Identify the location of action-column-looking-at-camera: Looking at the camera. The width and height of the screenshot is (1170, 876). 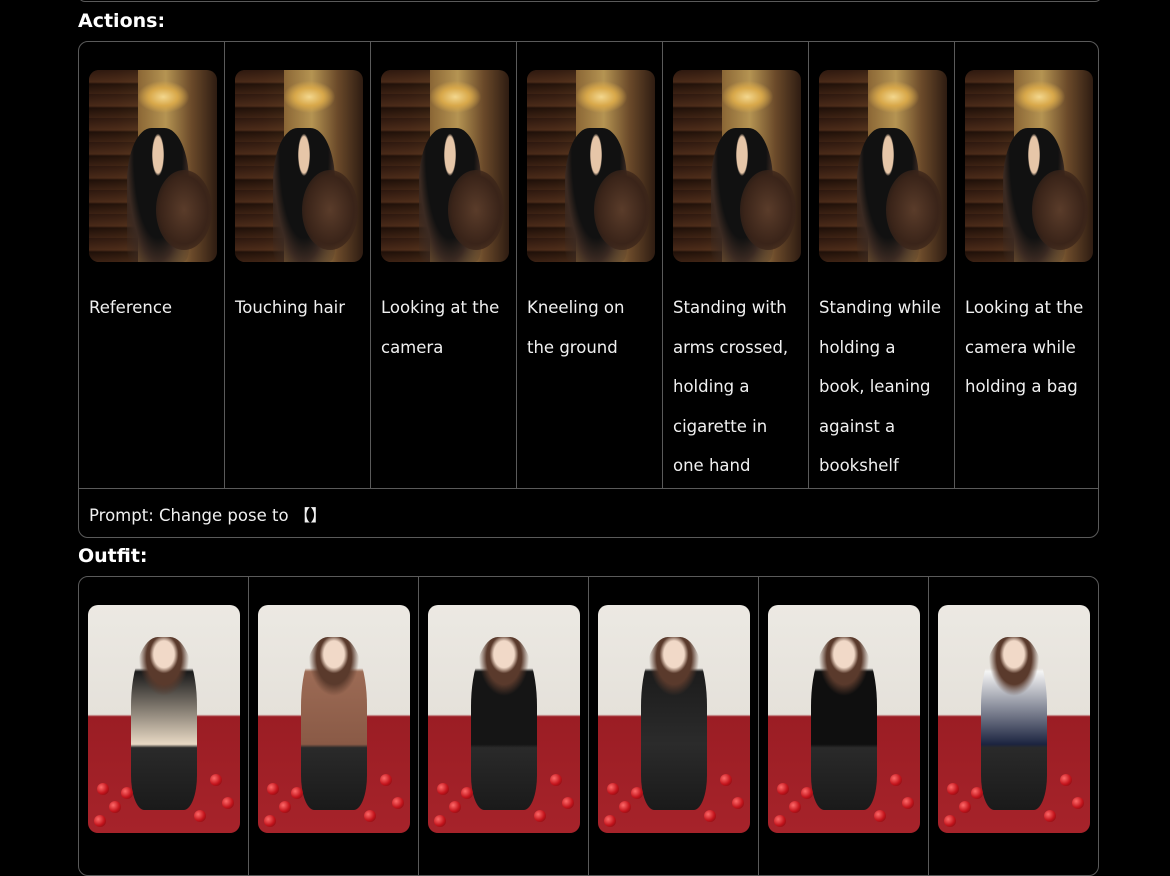
(444, 265).